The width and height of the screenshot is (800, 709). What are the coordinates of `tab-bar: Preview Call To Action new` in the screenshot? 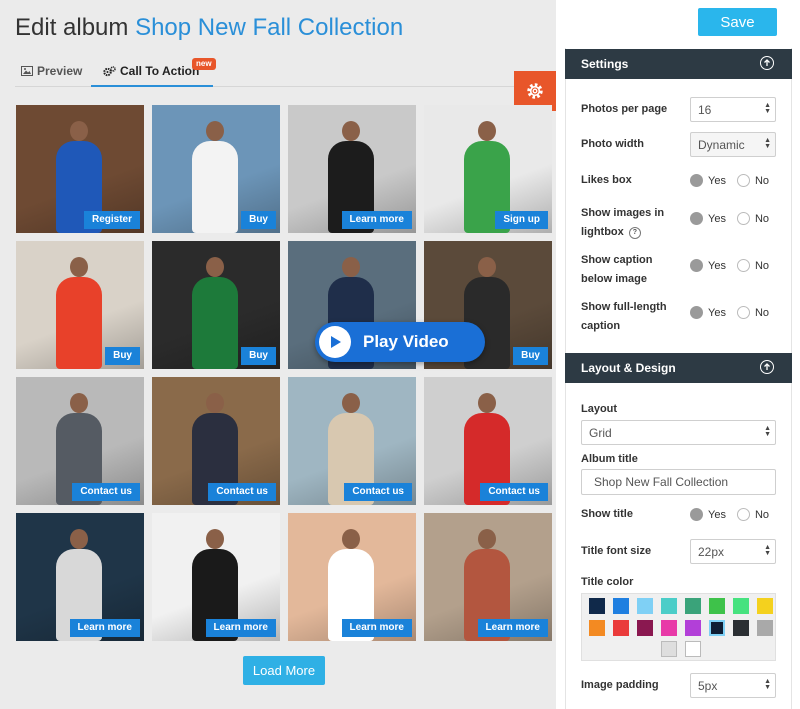 It's located at (285, 71).